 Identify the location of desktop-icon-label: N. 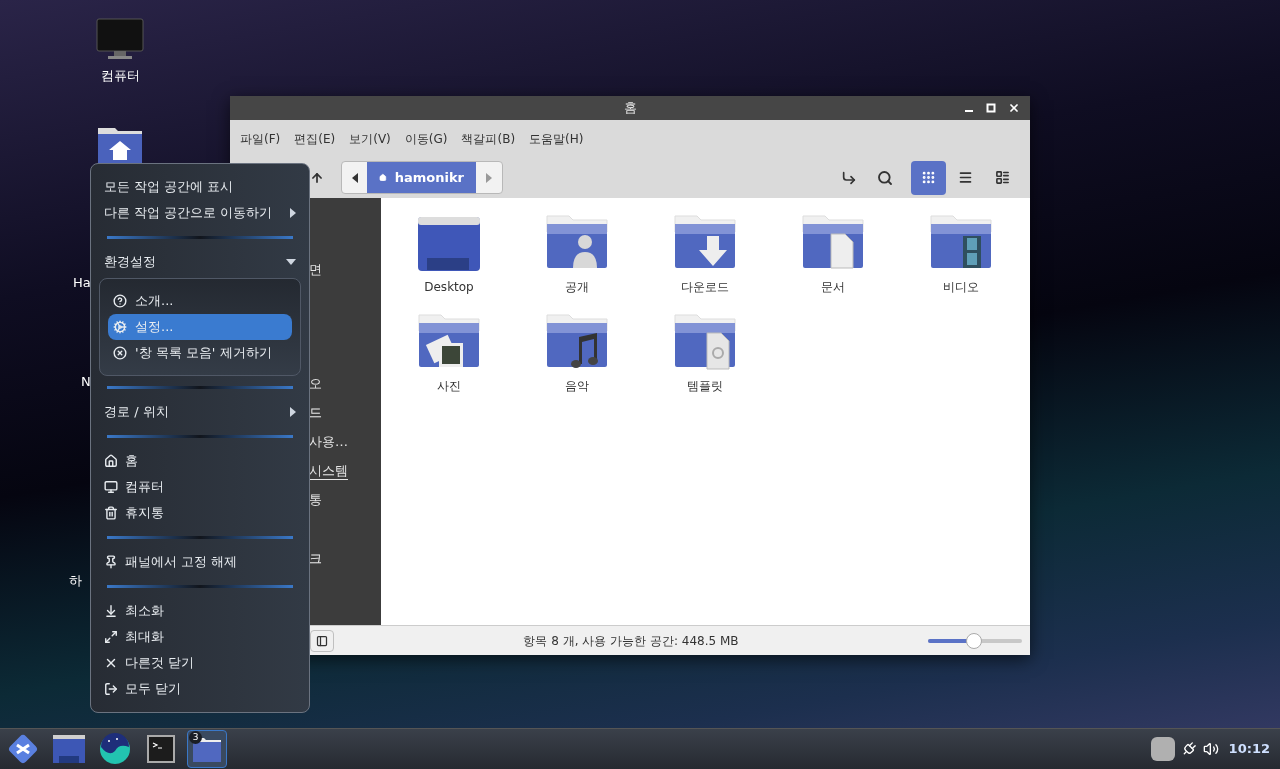
(86, 382).